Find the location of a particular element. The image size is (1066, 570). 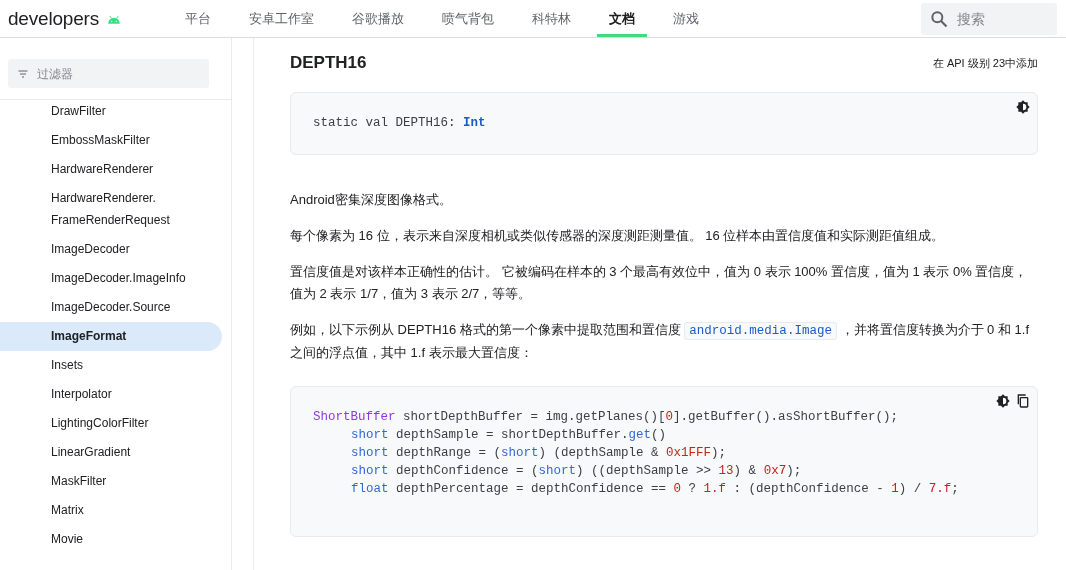

inline-code: android.media.Image is located at coordinates (760, 331).